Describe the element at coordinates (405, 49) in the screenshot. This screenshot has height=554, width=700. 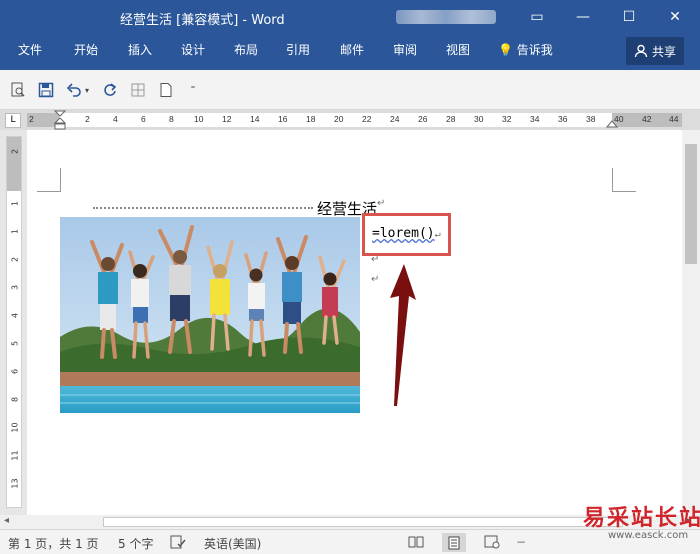
I see `tab-review: 审阅` at that location.